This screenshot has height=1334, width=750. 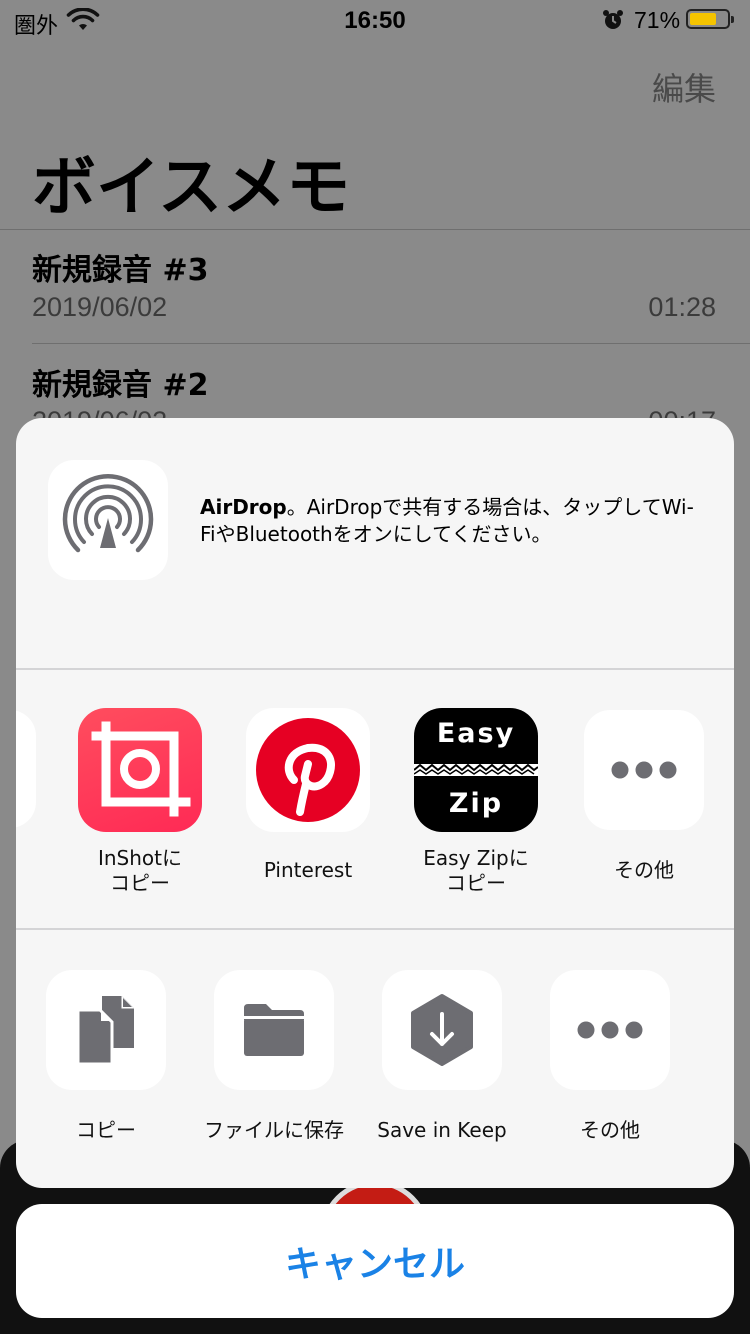 I want to click on app-label: Easy Zipに コピー, so click(x=476, y=870).